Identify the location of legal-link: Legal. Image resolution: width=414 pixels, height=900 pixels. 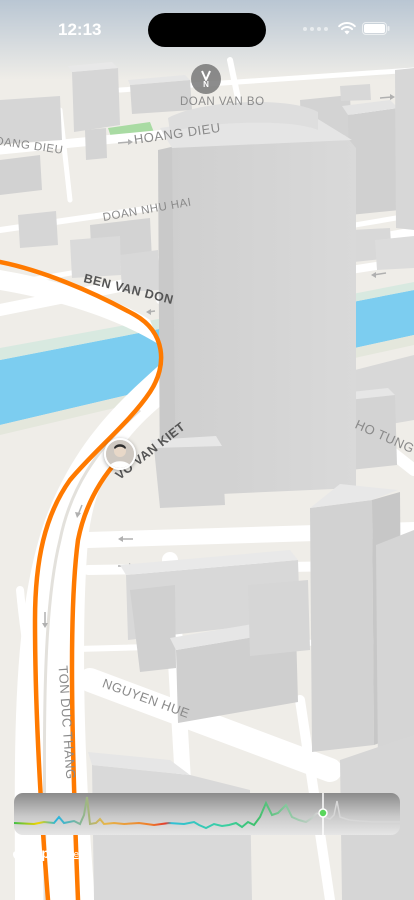
(80, 854).